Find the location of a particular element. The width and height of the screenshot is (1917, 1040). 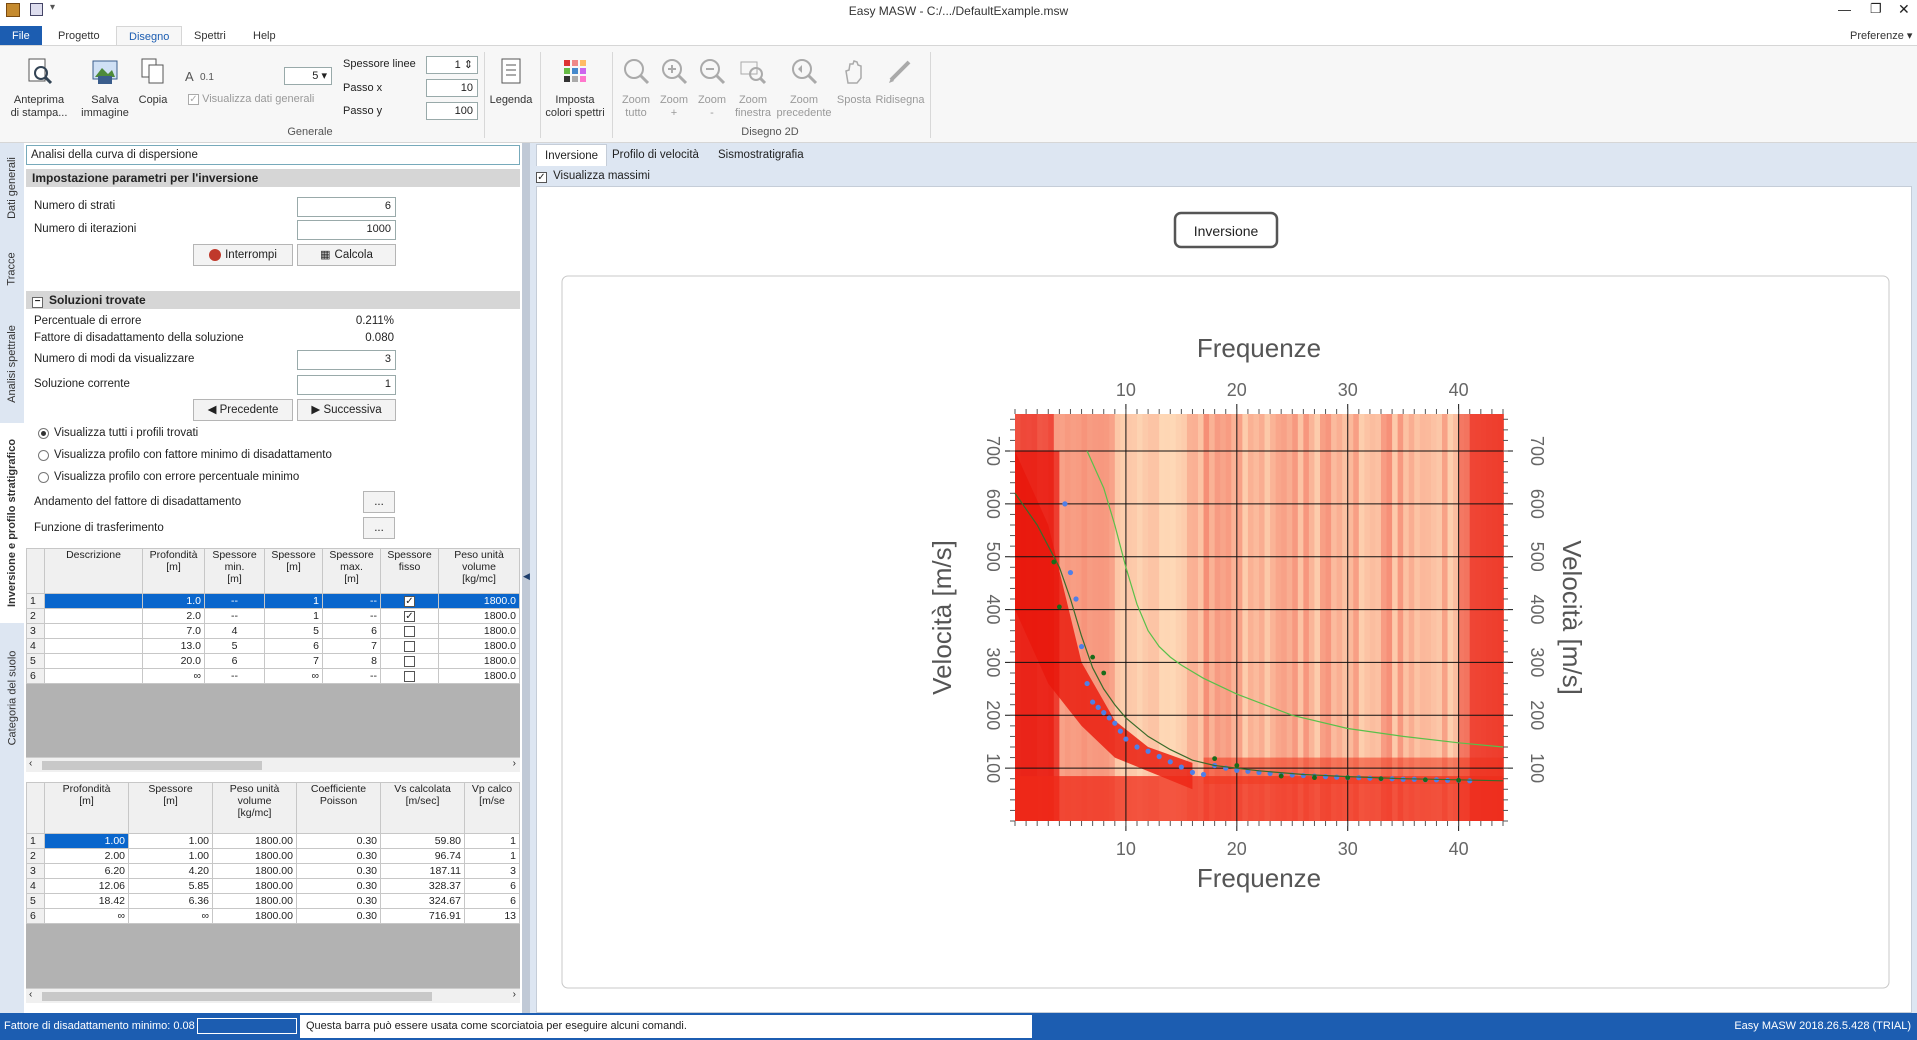

zoom-window-button: Zoom finestra is located at coordinates (753, 88).